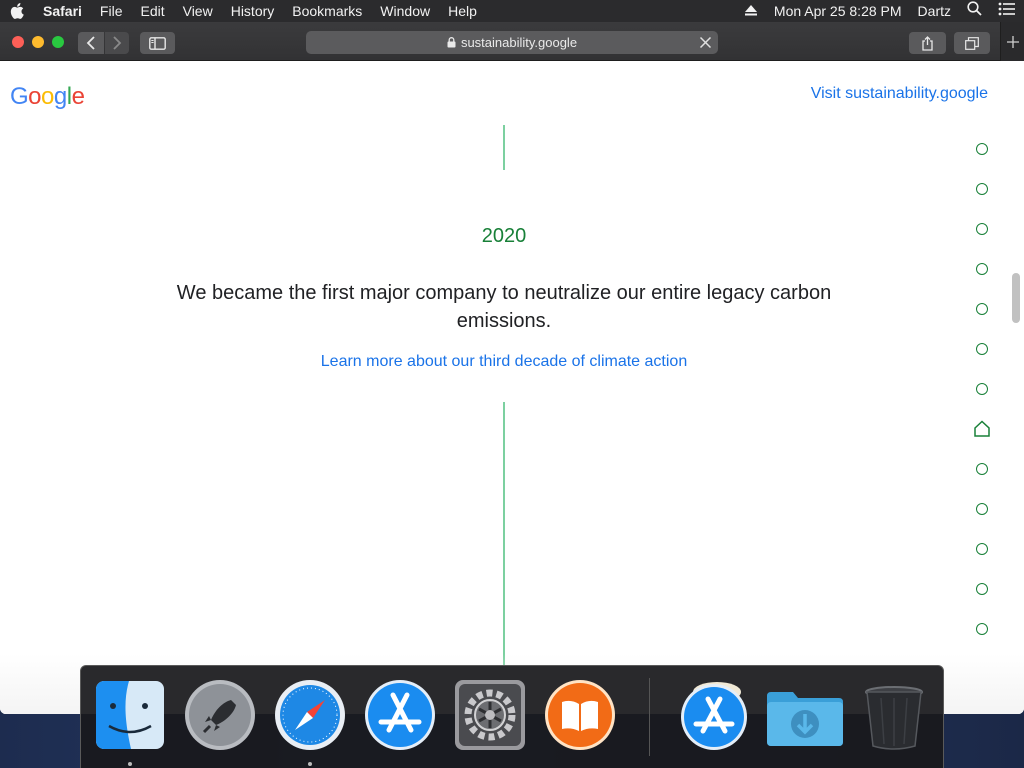  I want to click on chevron-right-icon, so click(117, 43).